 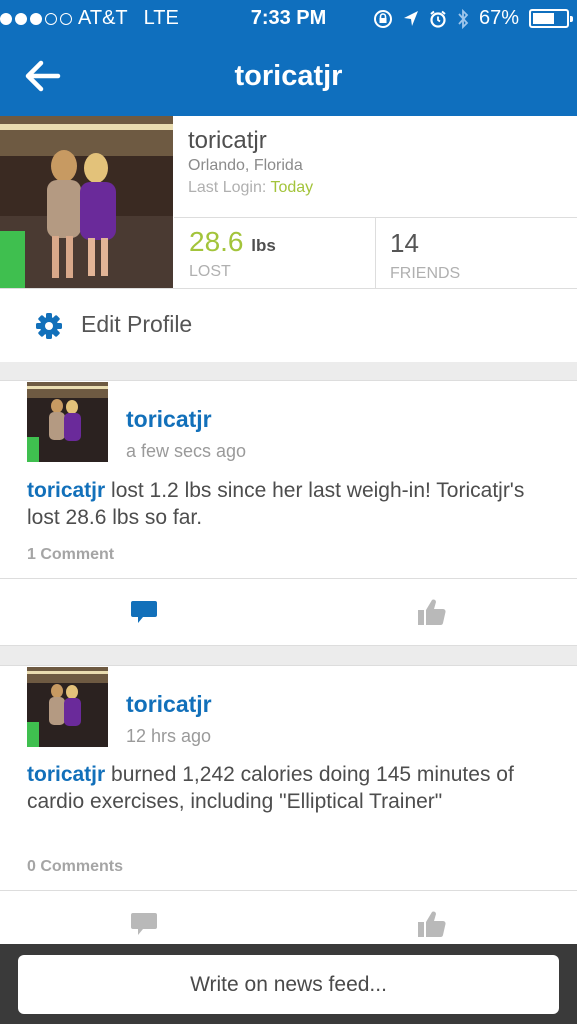 I want to click on profile-username: toricatjr, so click(x=227, y=140).